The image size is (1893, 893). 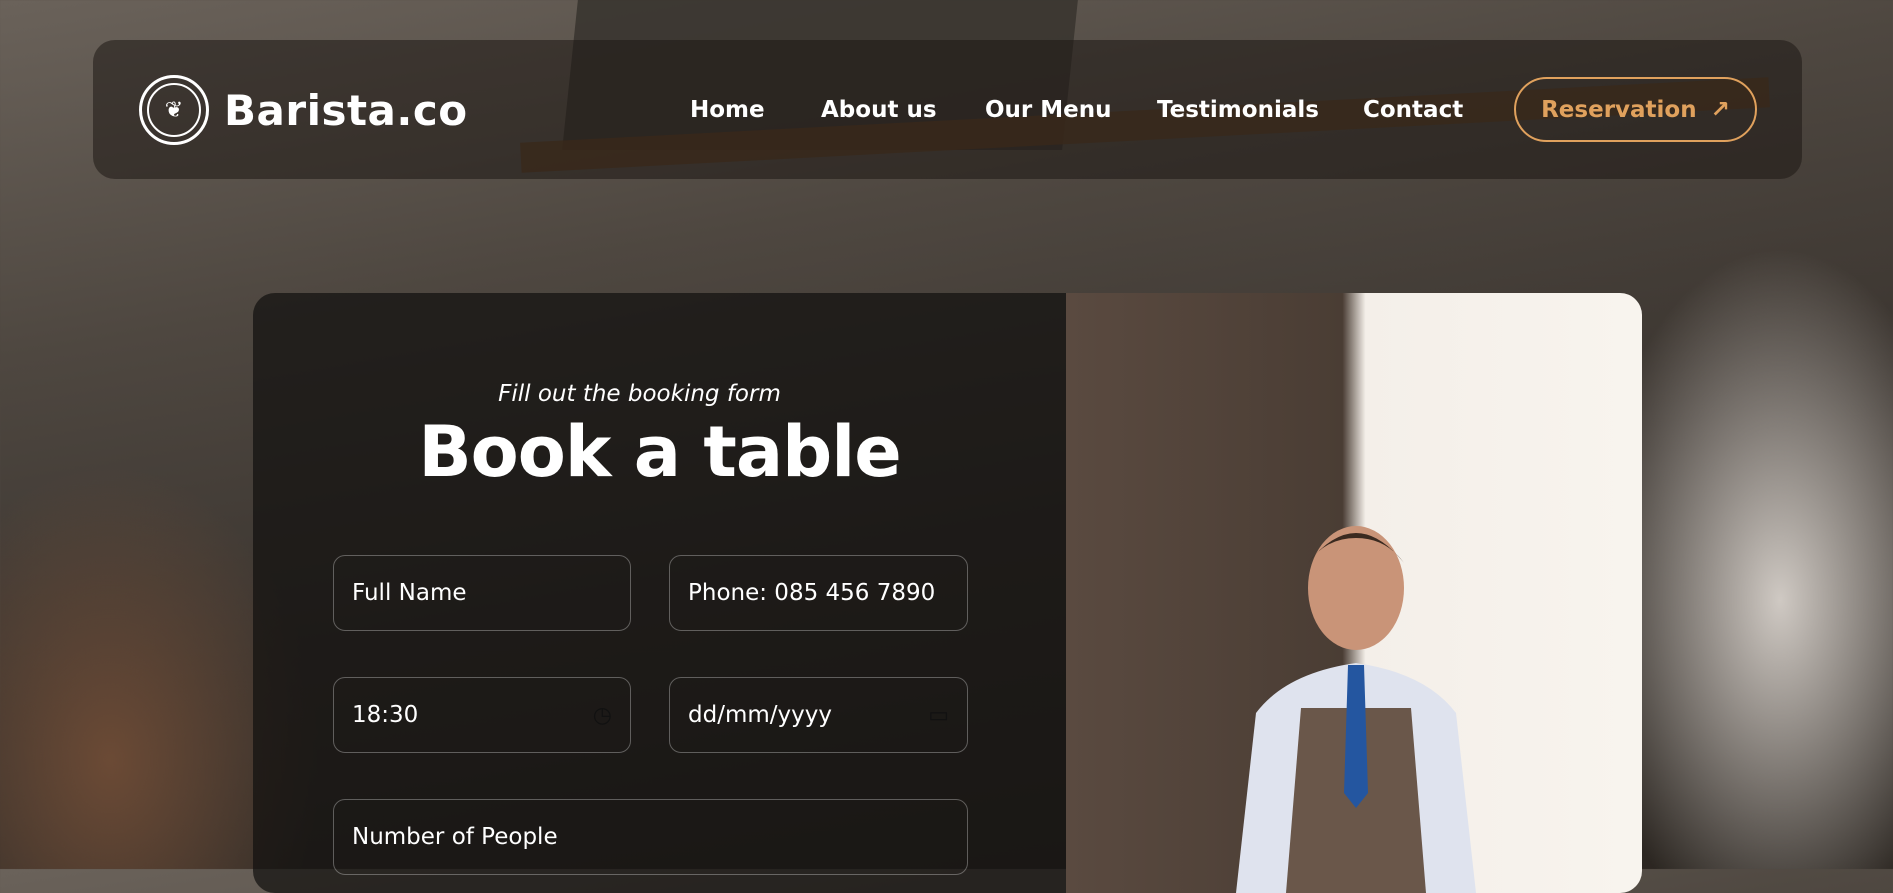 What do you see at coordinates (409, 593) in the screenshot?
I see `full-name-placeholder: Full Name` at bounding box center [409, 593].